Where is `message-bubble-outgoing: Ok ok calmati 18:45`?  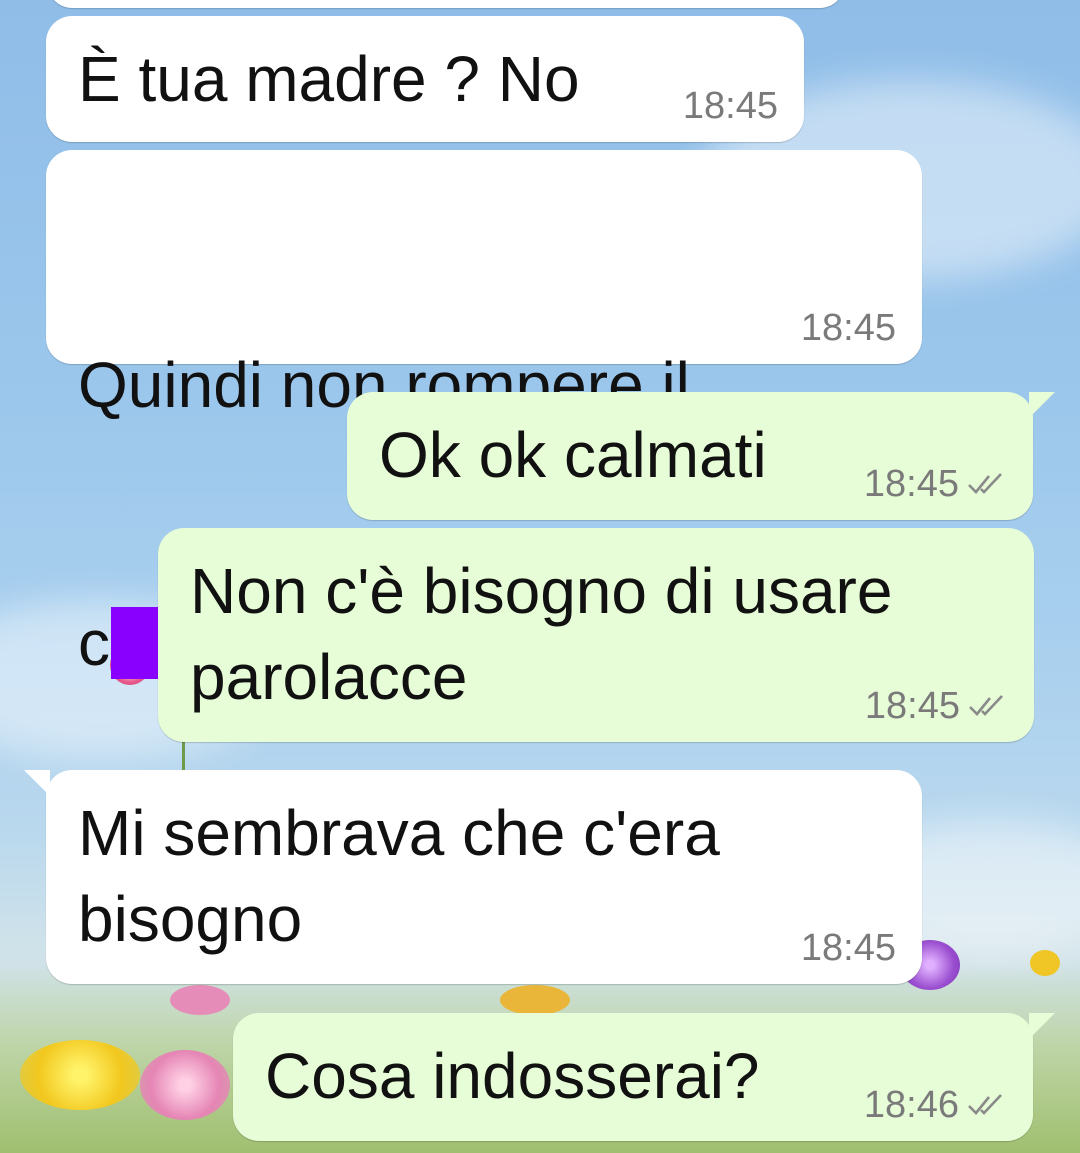
message-bubble-outgoing: Ok ok calmati 18:45 is located at coordinates (701, 456).